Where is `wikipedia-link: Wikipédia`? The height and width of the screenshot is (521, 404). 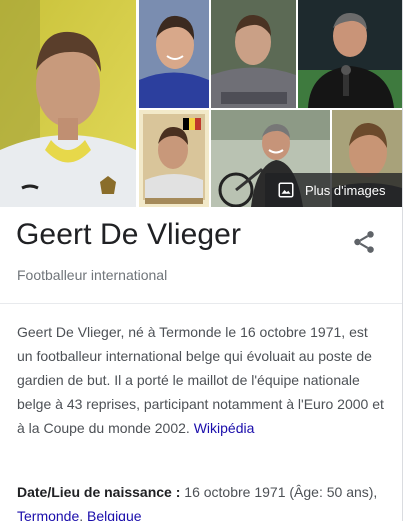
wikipedia-link: Wikipédia is located at coordinates (224, 428).